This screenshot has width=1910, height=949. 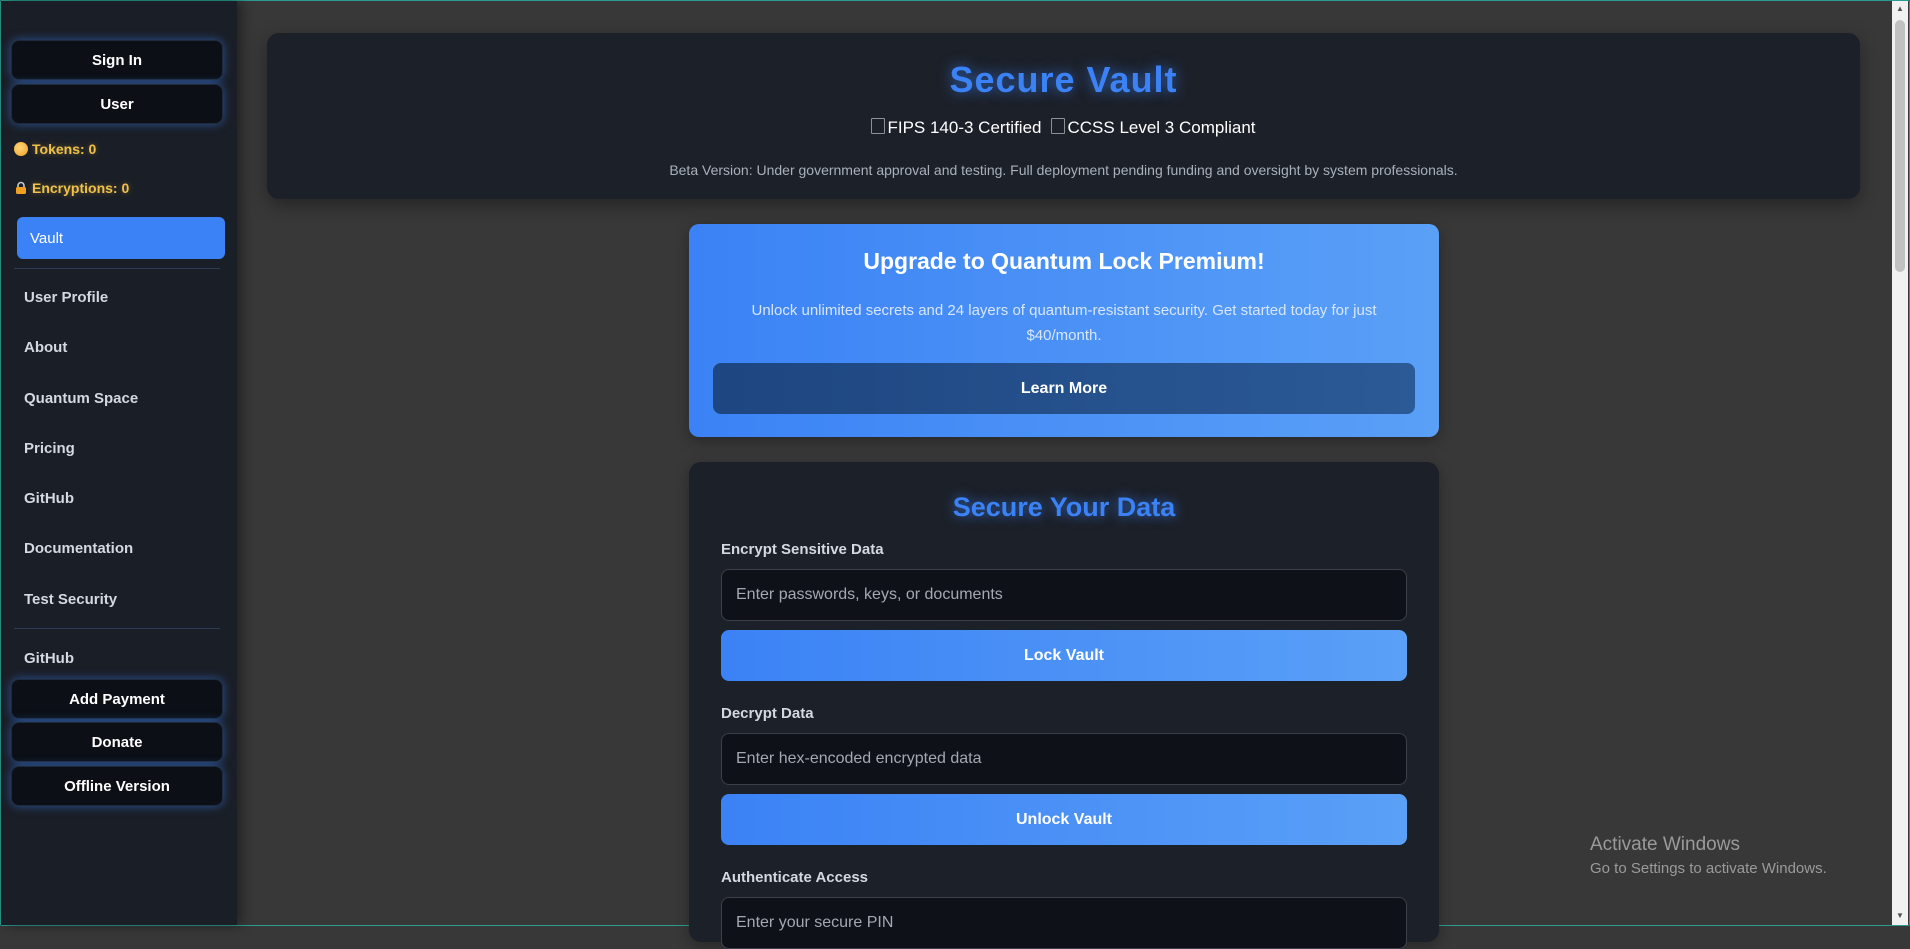 I want to click on sidebar-item-github: GitHub, so click(x=49, y=498).